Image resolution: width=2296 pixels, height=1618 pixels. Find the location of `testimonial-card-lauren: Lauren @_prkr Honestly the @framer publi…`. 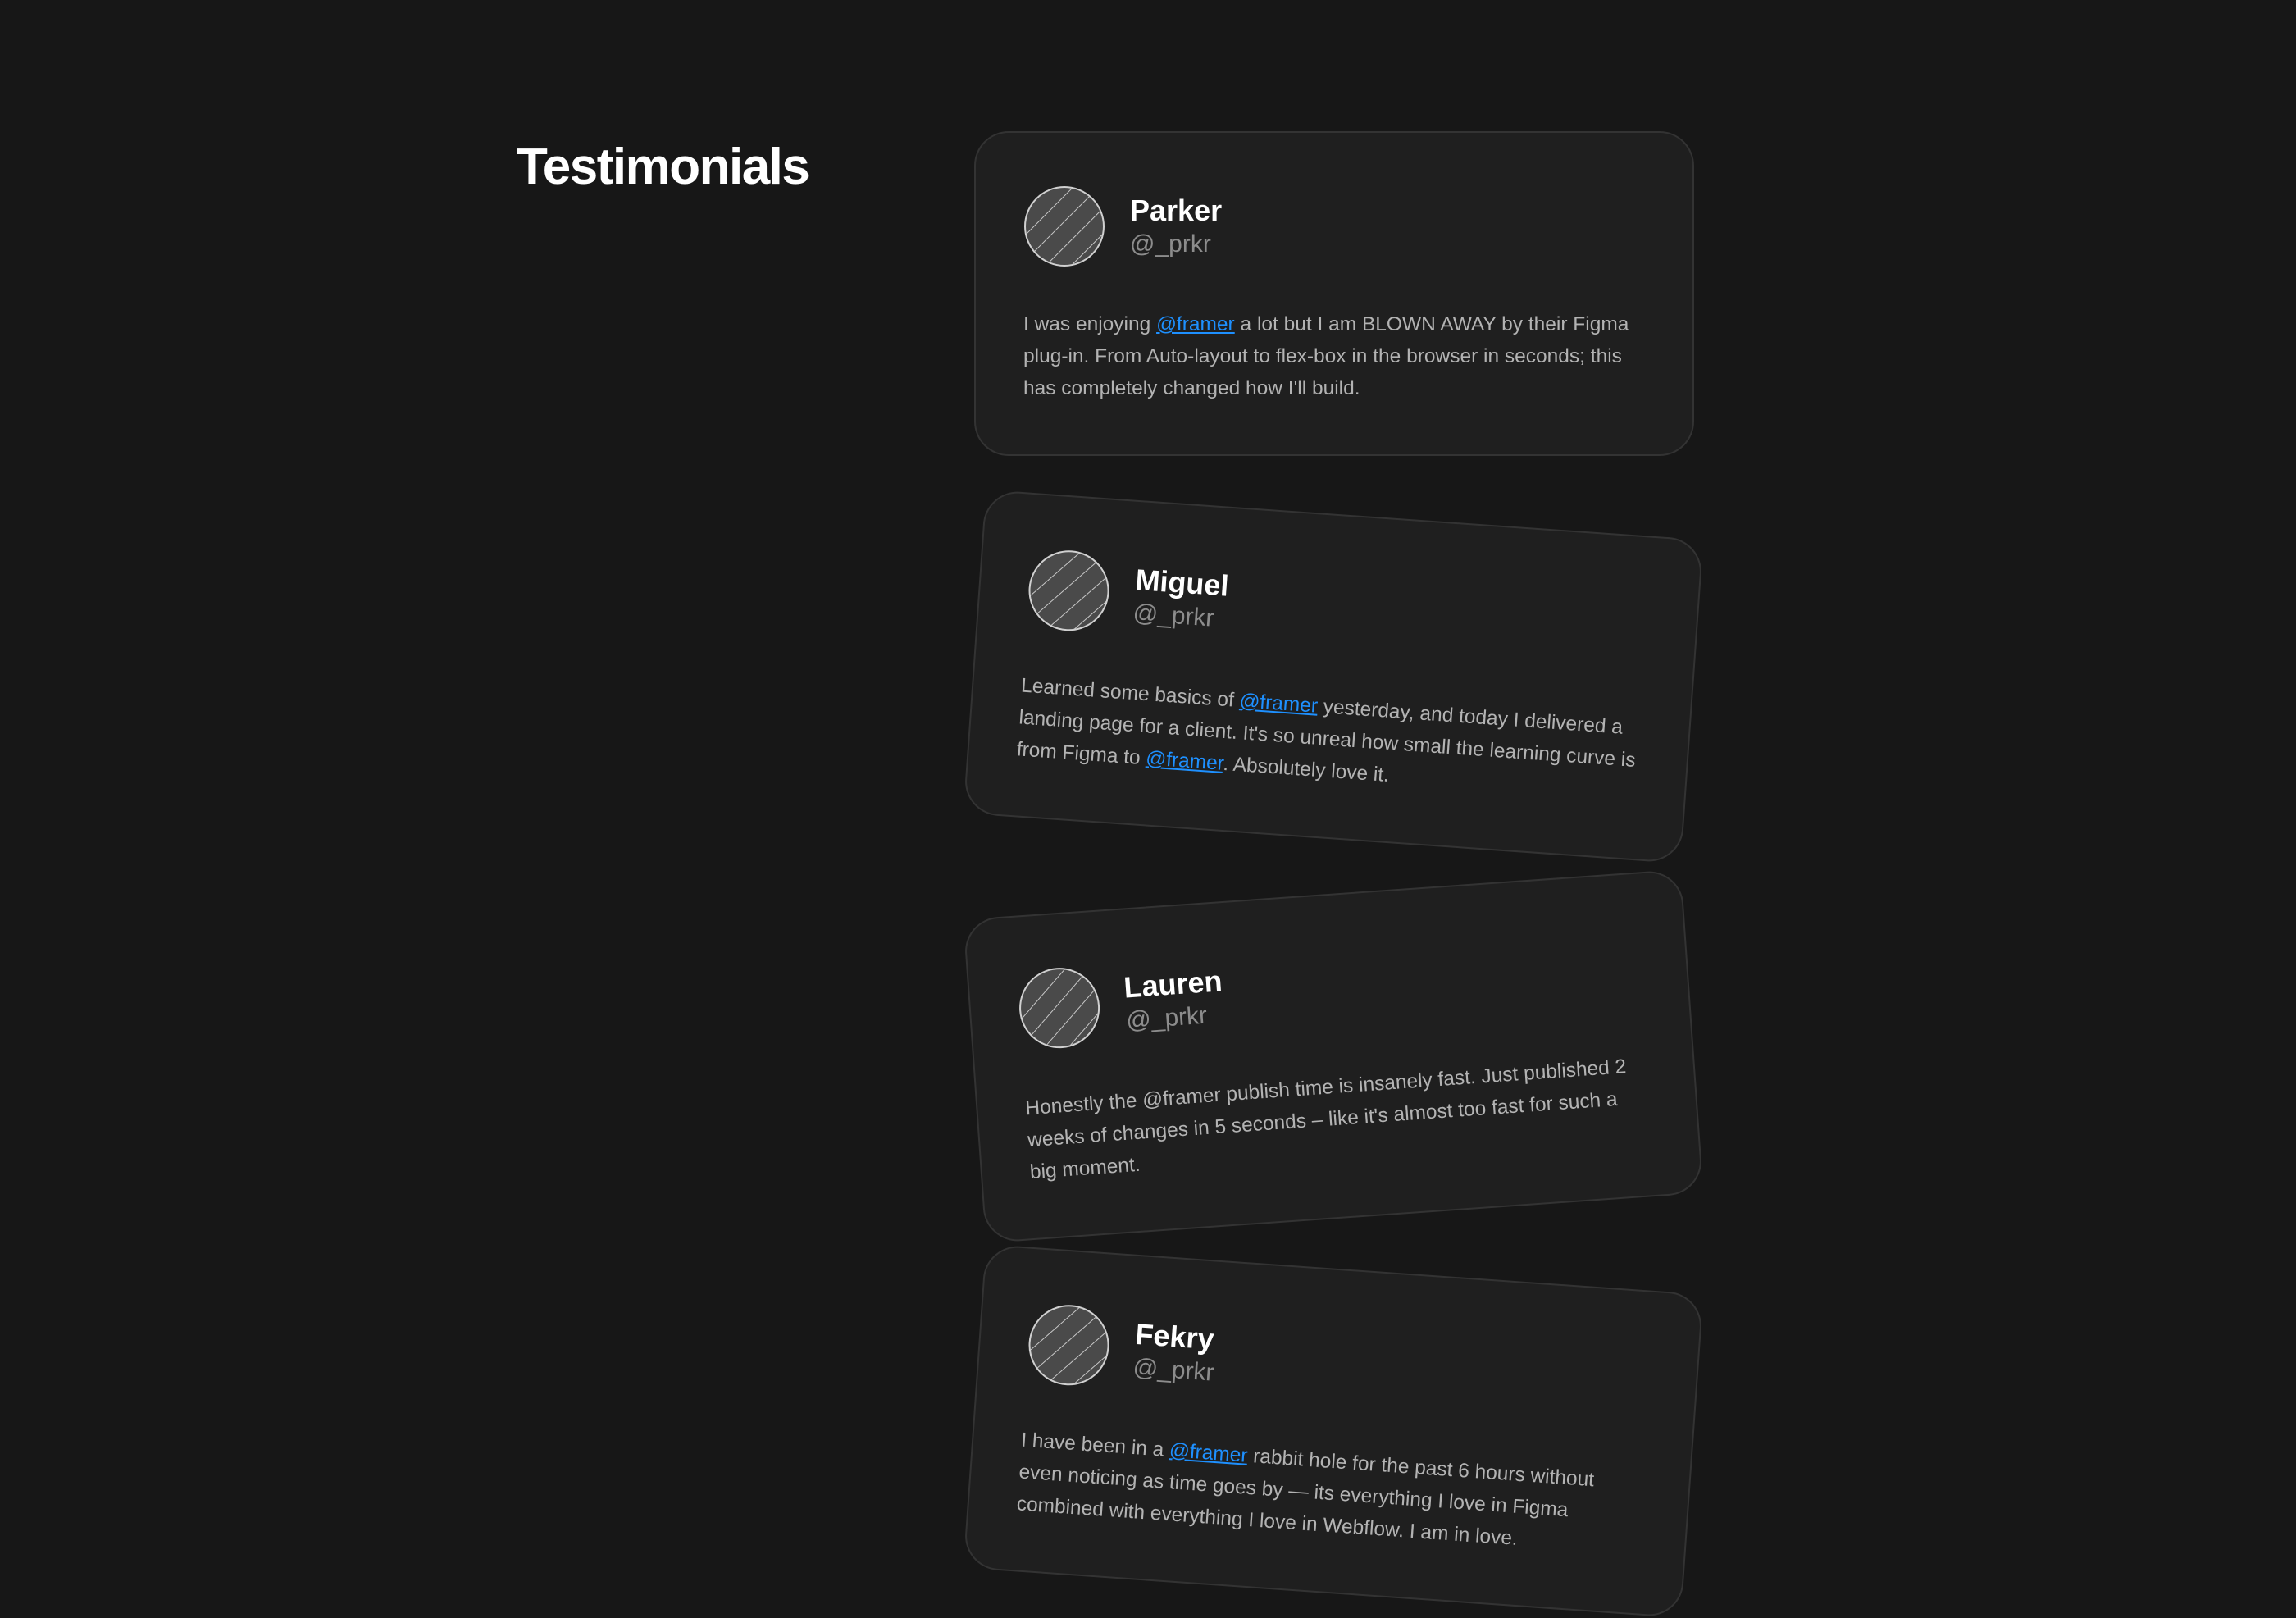

testimonial-card-lauren: Lauren @_prkr Honestly the @framer publi… is located at coordinates (1333, 1056).